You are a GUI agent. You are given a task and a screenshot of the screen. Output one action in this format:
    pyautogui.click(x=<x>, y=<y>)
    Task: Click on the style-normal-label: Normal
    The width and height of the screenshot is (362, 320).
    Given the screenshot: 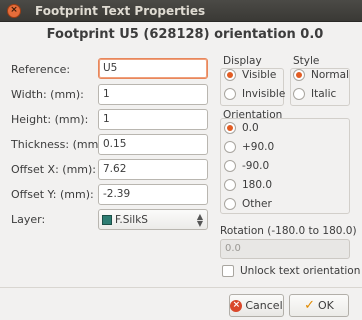 What is the action you would take?
    pyautogui.click(x=330, y=75)
    